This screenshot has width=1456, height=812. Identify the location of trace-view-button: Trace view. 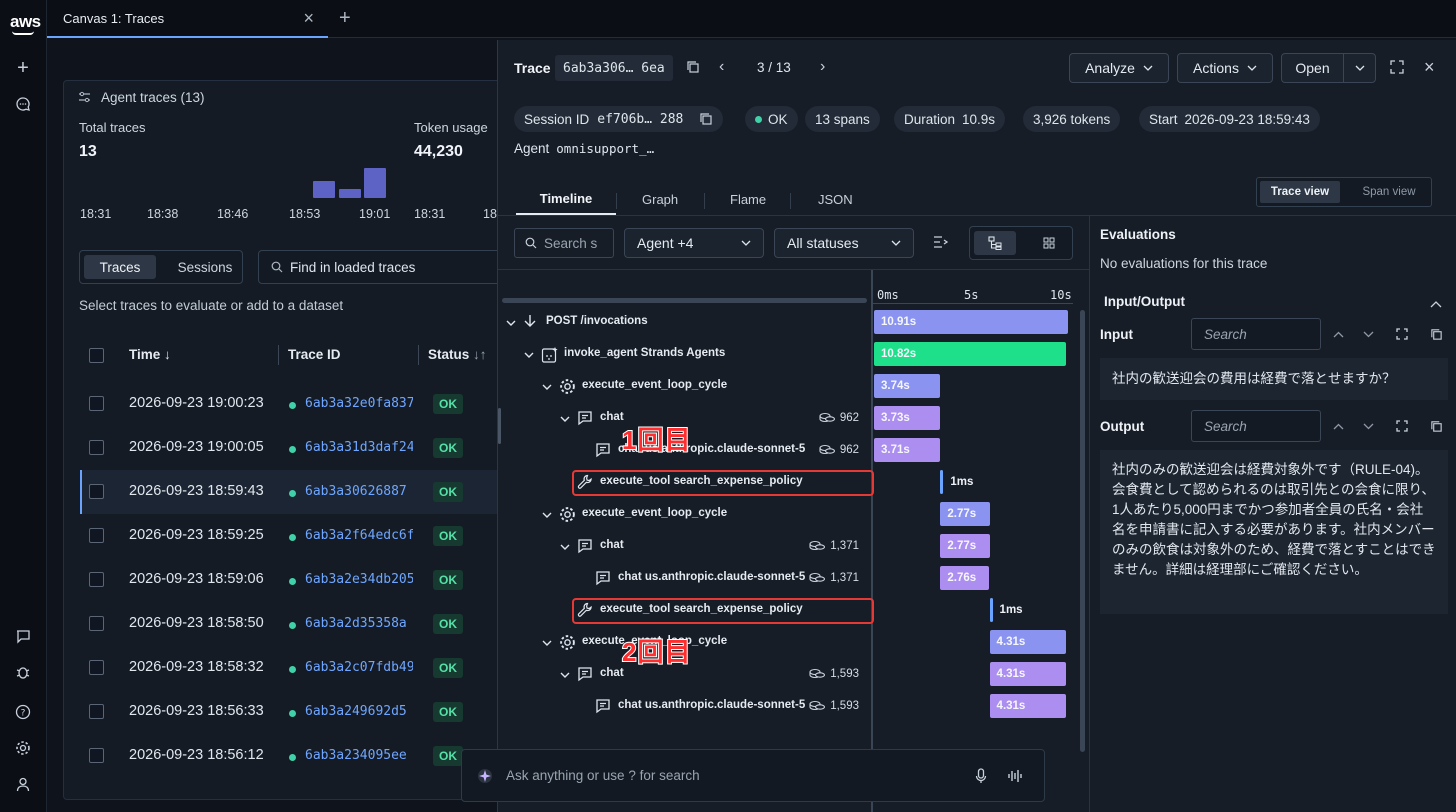
(1300, 192).